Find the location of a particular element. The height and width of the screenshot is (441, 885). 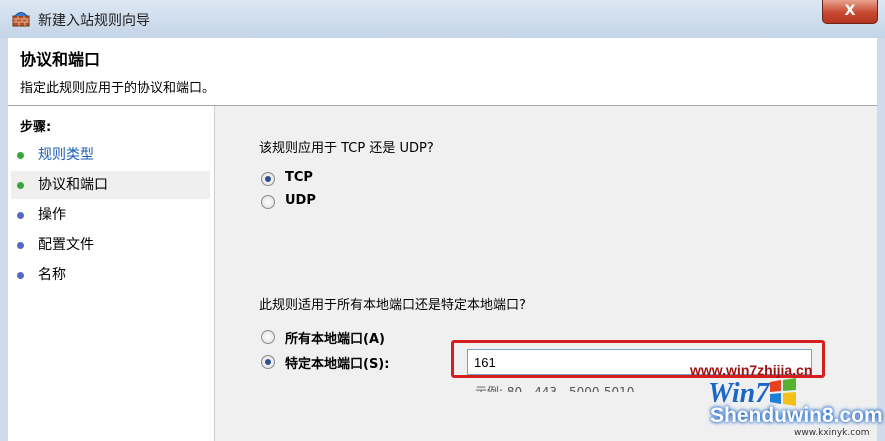

step-label: 配置文件 is located at coordinates (66, 245).